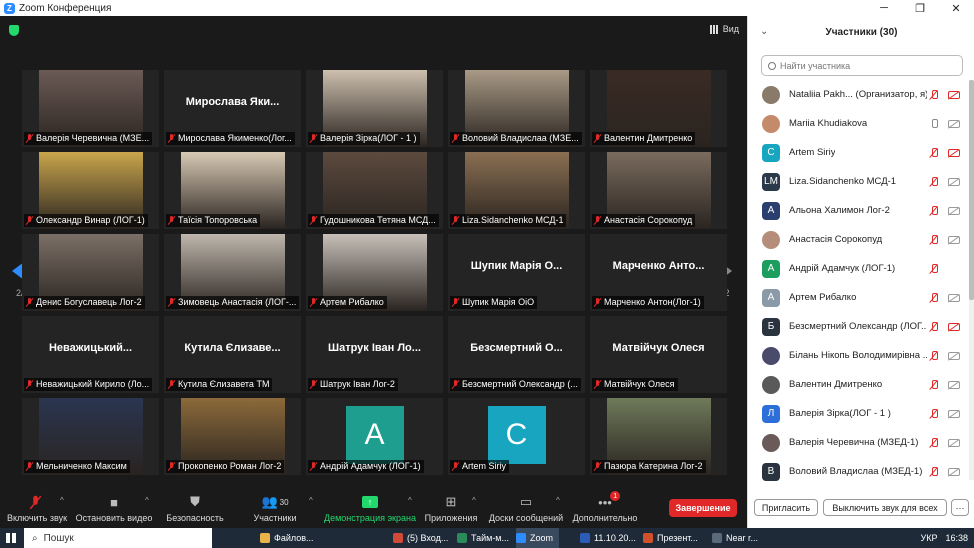  What do you see at coordinates (929, 538) in the screenshot?
I see `language-indicator: УКР` at bounding box center [929, 538].